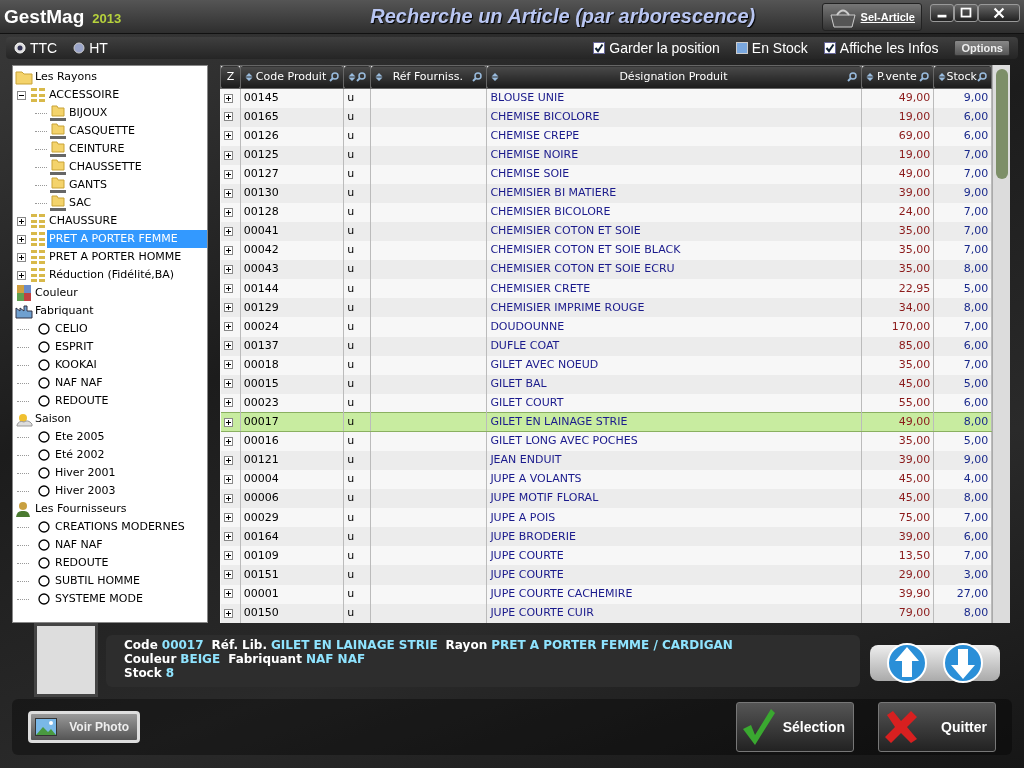  What do you see at coordinates (97, 149) in the screenshot?
I see `tree-item: CEINTURE` at bounding box center [97, 149].